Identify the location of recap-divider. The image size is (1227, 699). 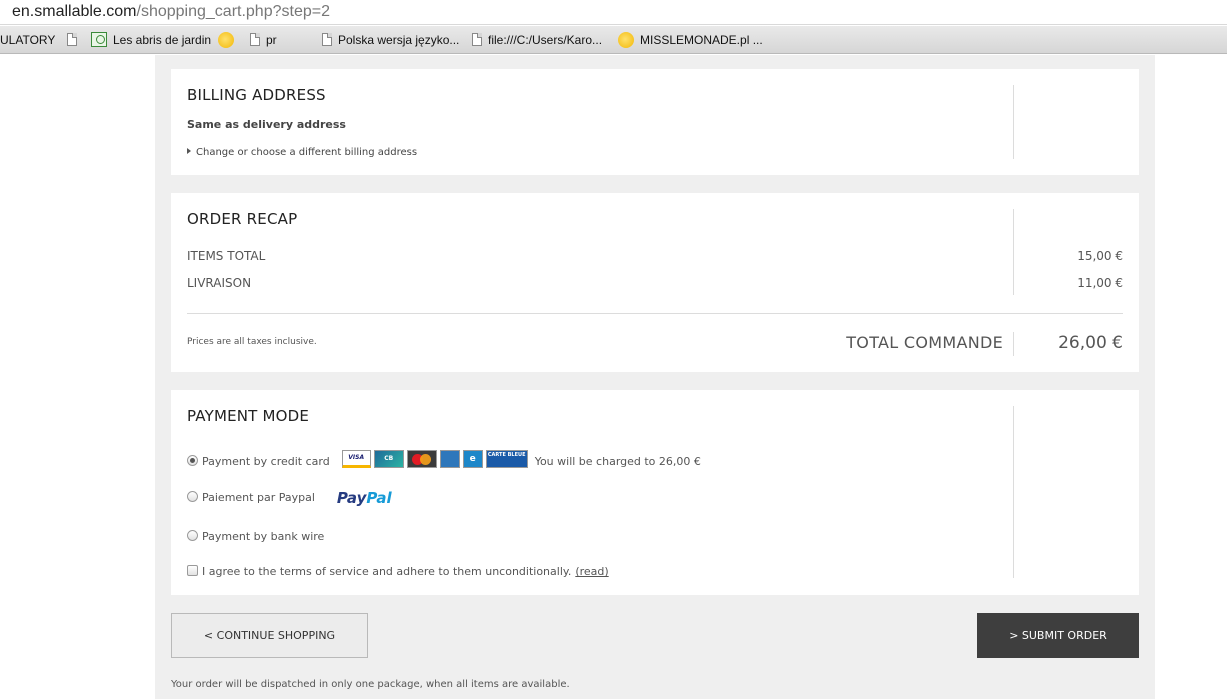
(655, 313).